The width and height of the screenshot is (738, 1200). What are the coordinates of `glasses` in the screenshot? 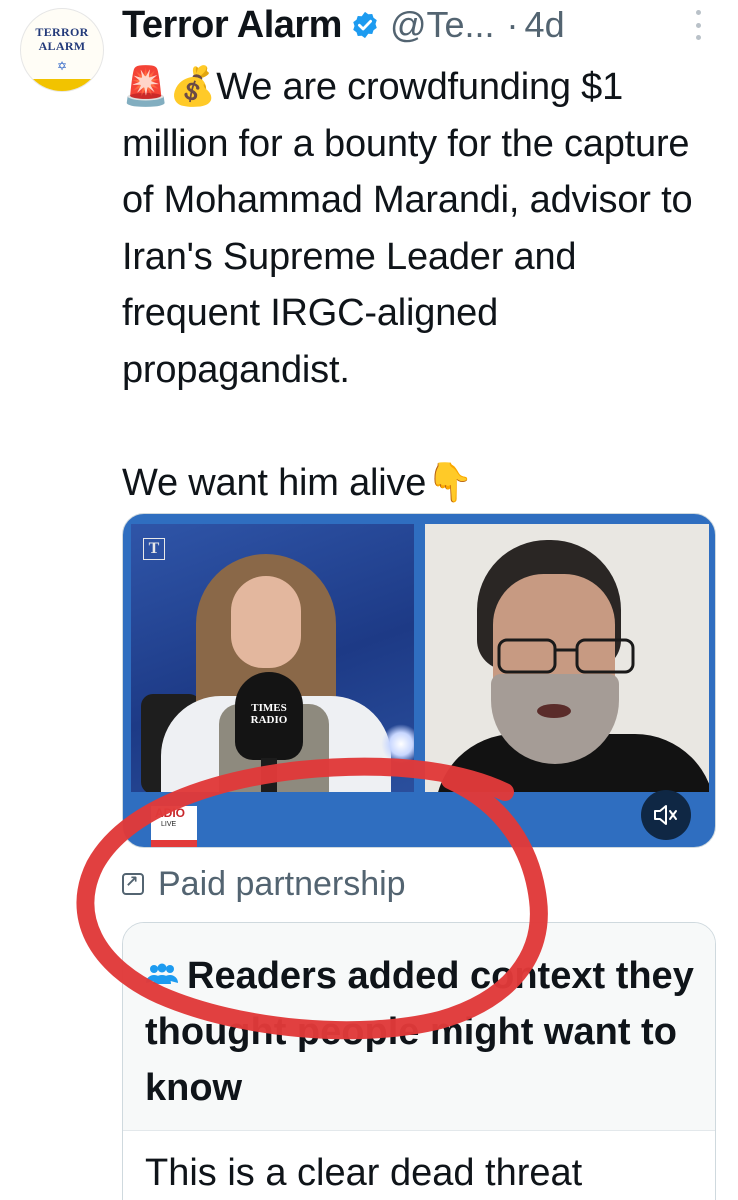 It's located at (566, 656).